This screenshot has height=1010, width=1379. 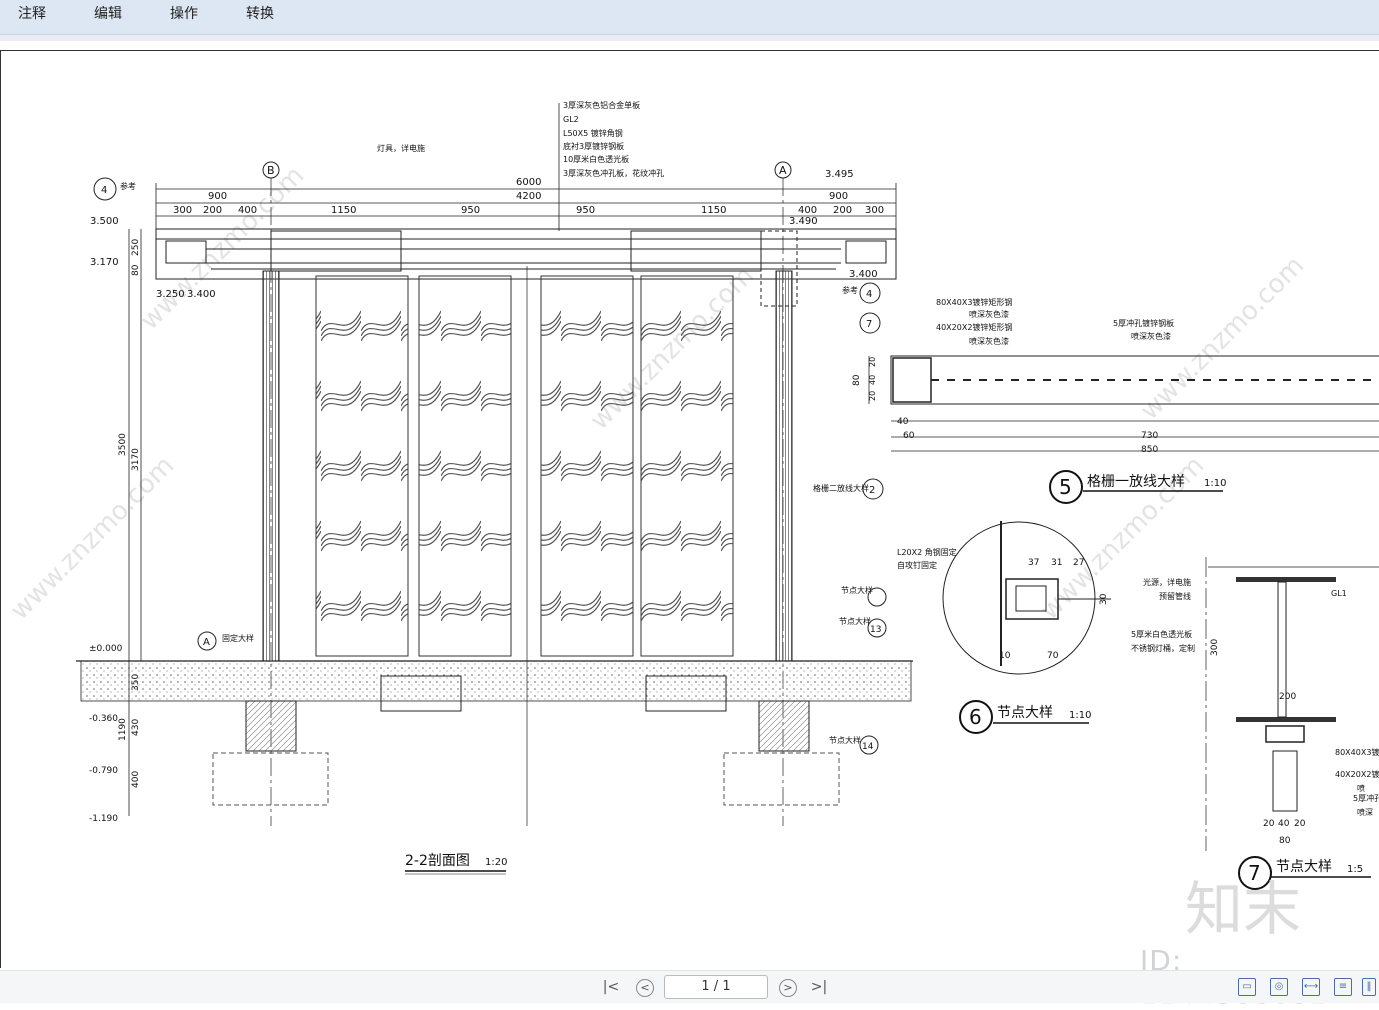 I want to click on dim-900-left: 900, so click(x=217, y=196).